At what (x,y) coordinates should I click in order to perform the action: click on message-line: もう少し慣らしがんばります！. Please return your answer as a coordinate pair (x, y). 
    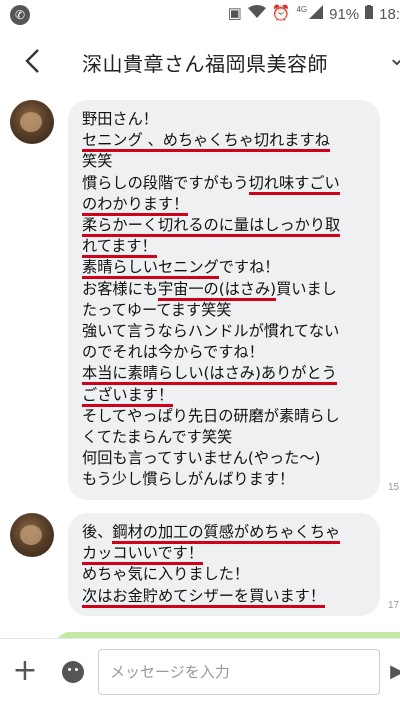
    Looking at the image, I should click on (231, 479).